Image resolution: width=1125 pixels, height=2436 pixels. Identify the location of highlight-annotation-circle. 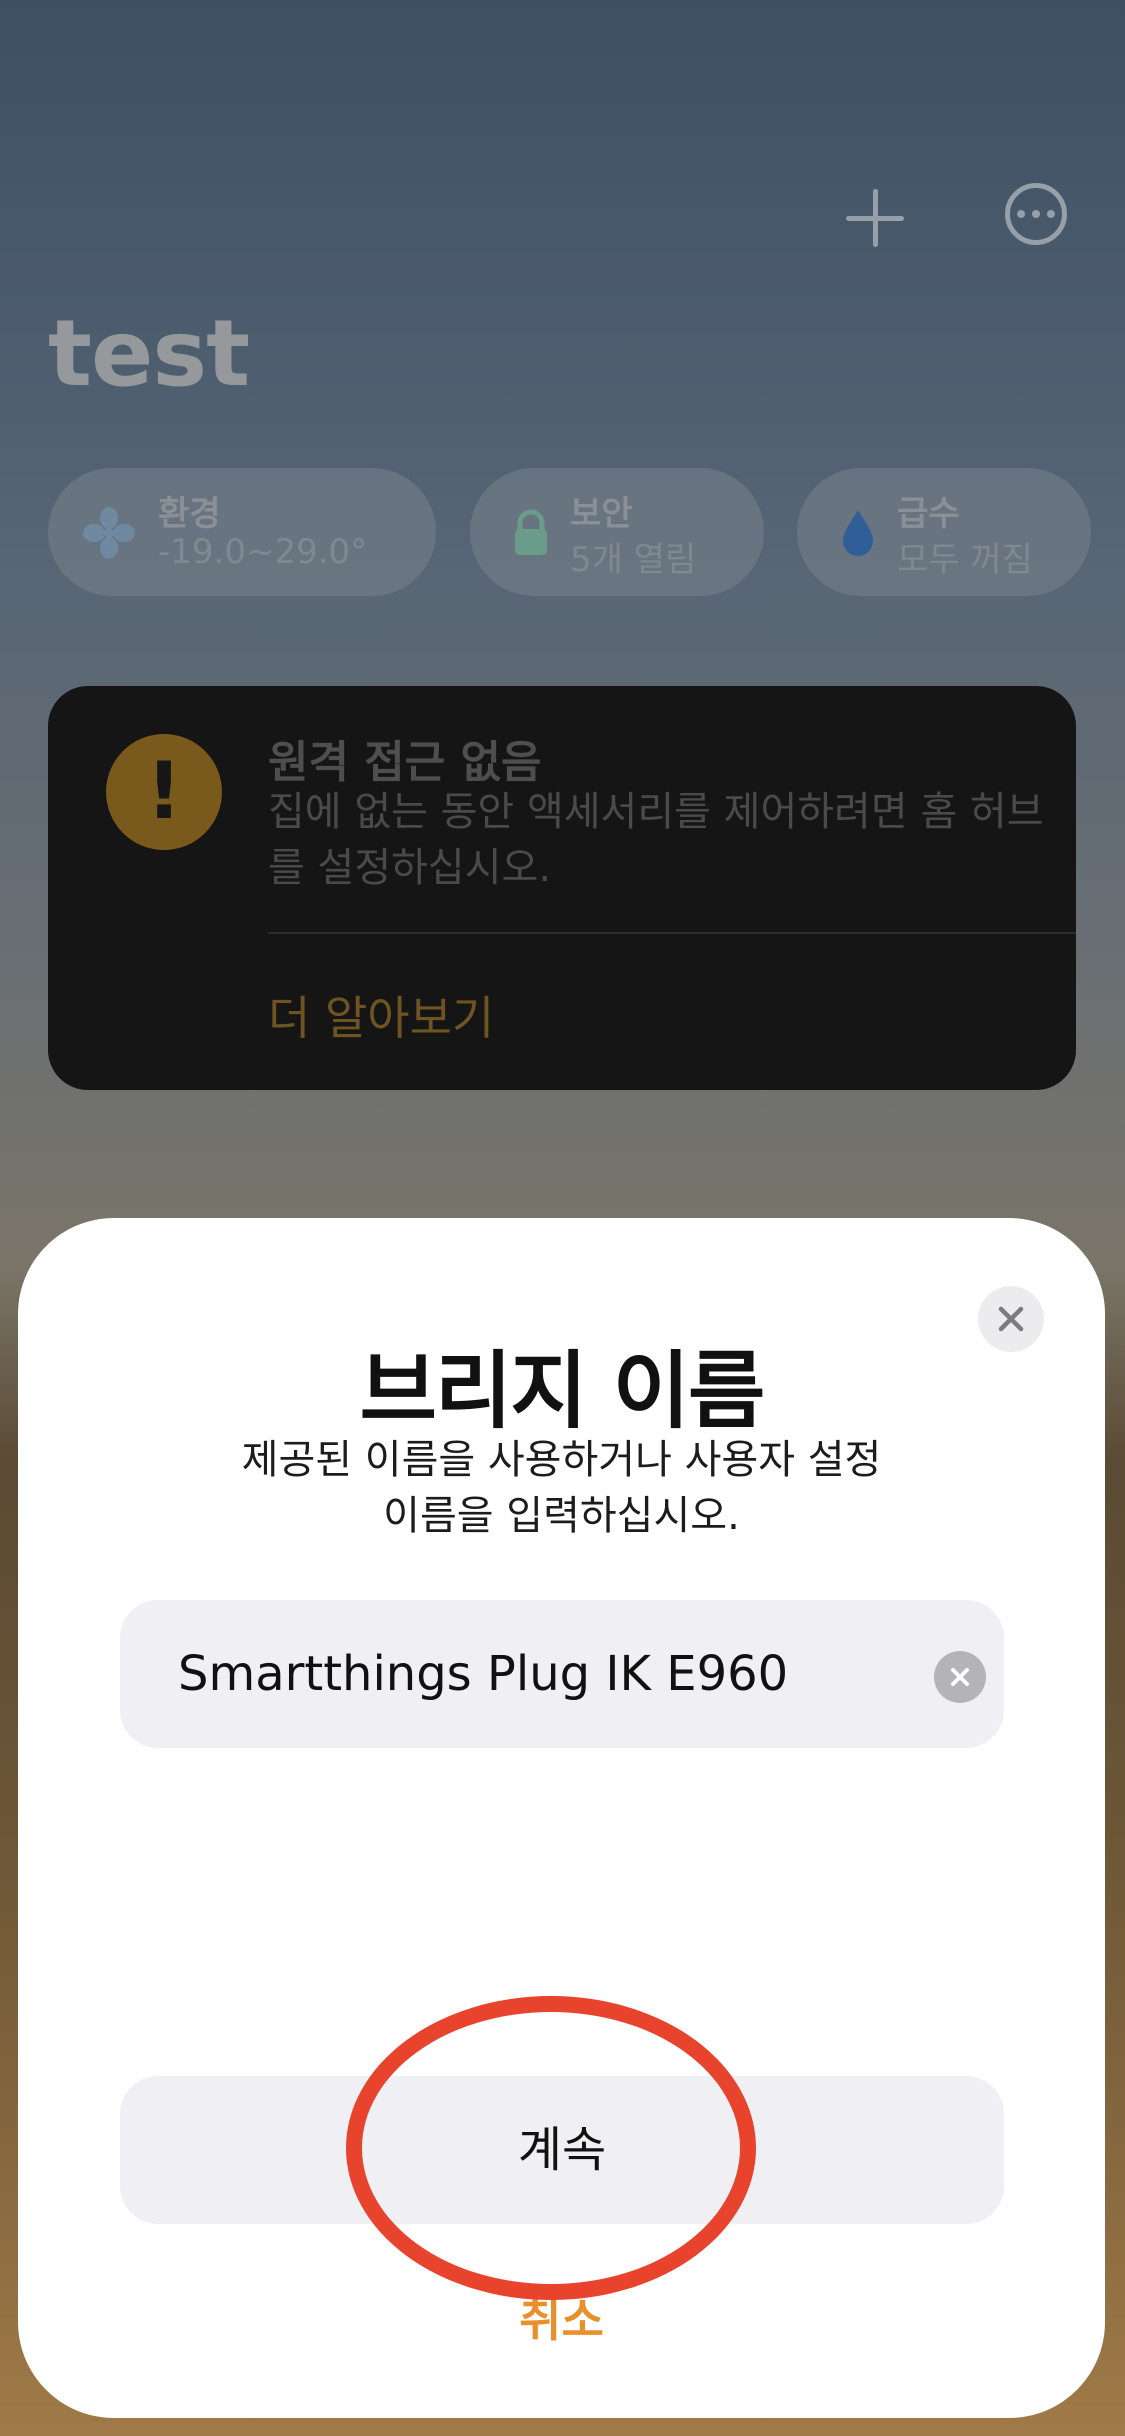
(551, 2148).